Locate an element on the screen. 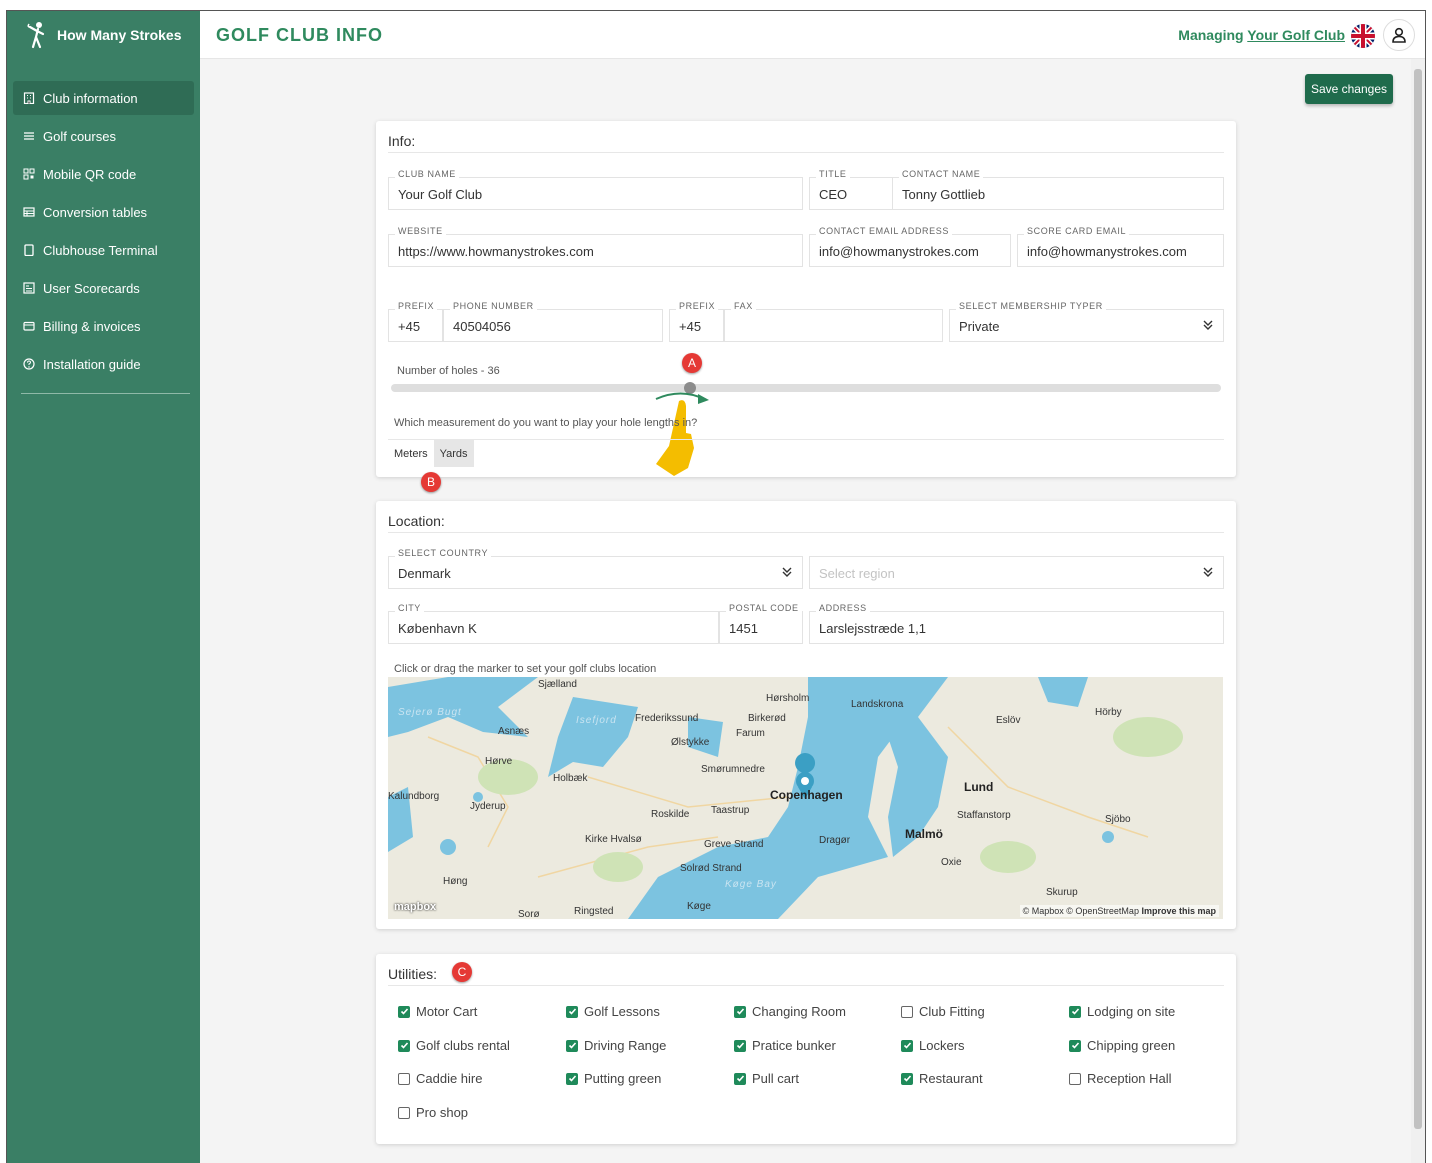 The height and width of the screenshot is (1163, 1432). save-button: Save changes is located at coordinates (1348, 89).